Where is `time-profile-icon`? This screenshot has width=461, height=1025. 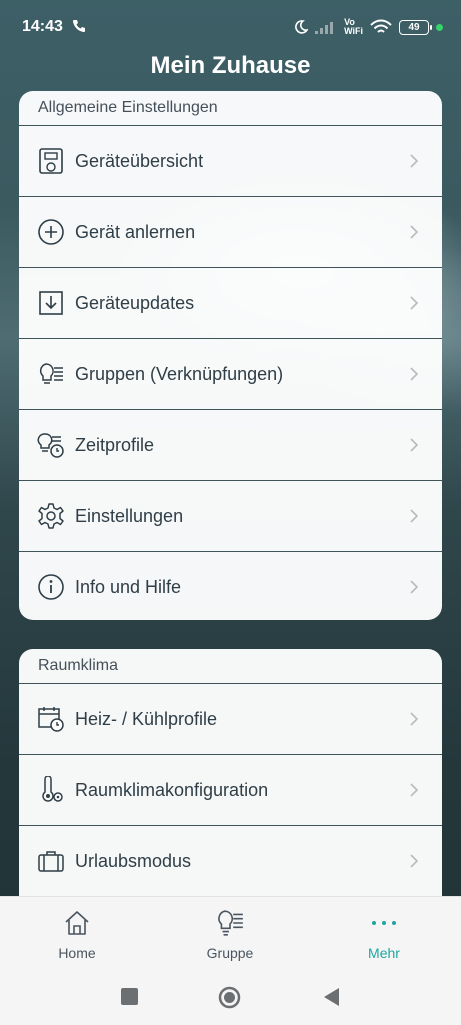 time-profile-icon is located at coordinates (51, 445).